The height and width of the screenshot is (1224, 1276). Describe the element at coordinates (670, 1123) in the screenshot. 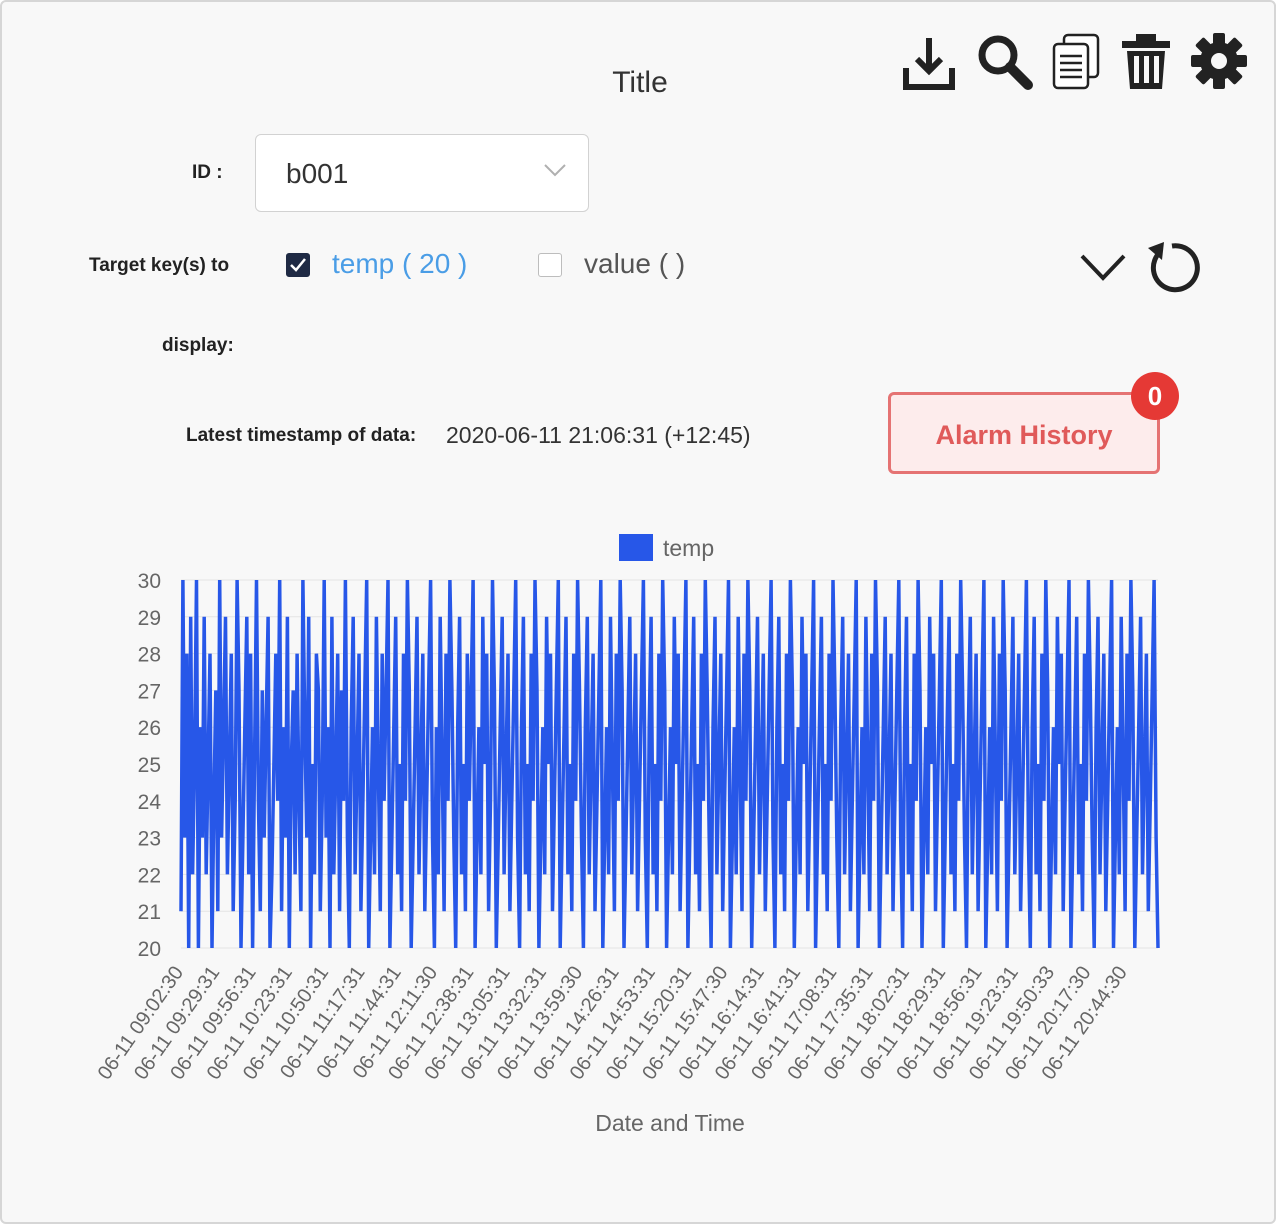

I see `x-axis-title: Date and Time` at that location.